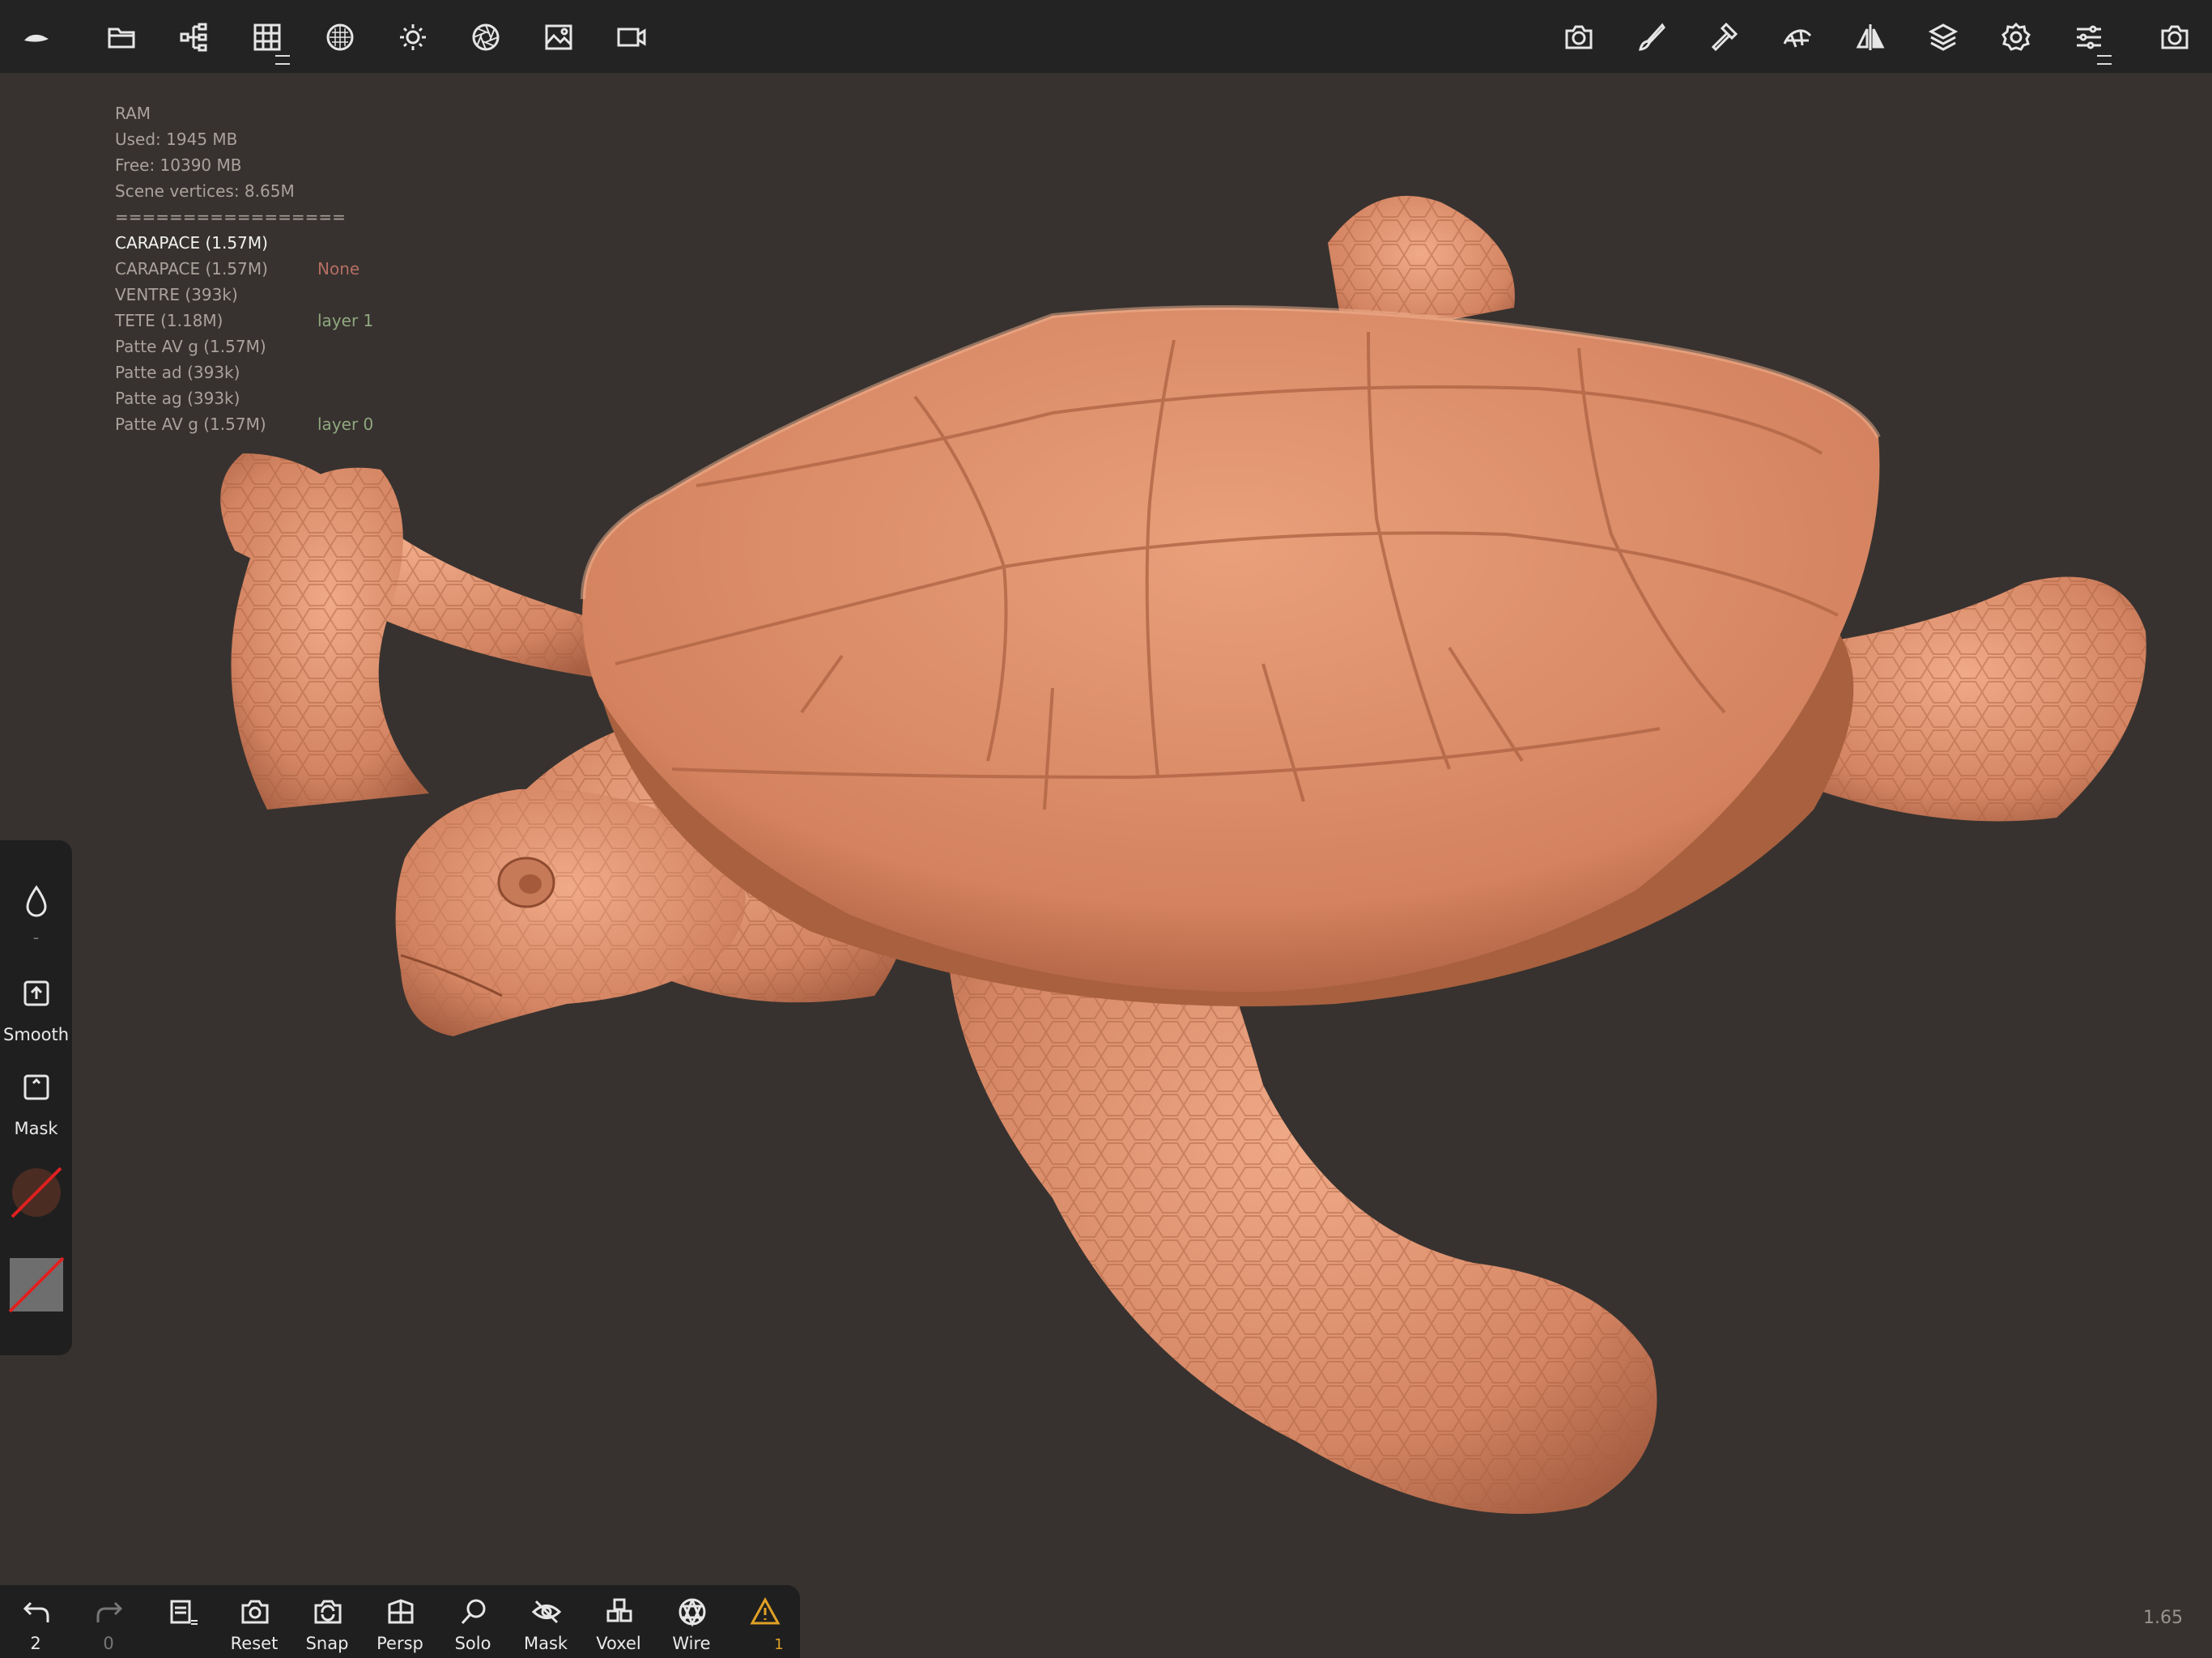 The height and width of the screenshot is (1658, 2212). What do you see at coordinates (1725, 37) in the screenshot?
I see `hammer-icon` at bounding box center [1725, 37].